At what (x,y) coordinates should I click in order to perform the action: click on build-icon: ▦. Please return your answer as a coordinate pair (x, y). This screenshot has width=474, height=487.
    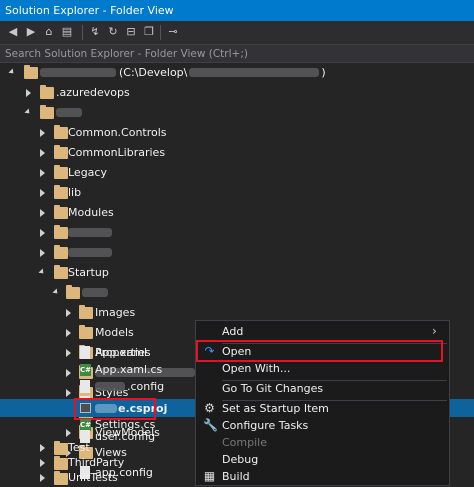
    Looking at the image, I should click on (209, 476).